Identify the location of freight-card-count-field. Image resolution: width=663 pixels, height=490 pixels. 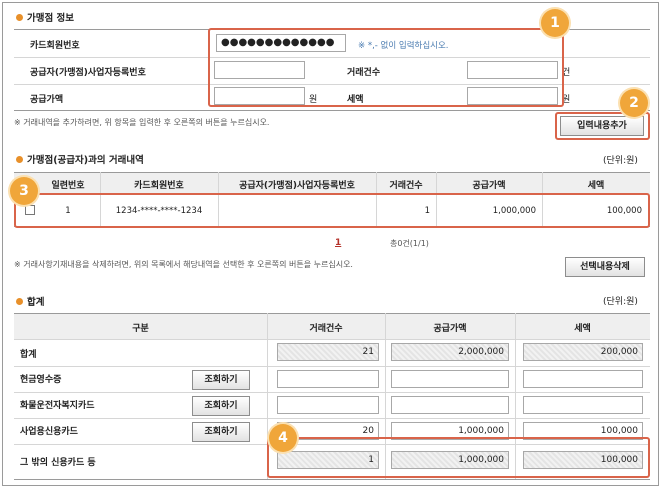
(328, 405).